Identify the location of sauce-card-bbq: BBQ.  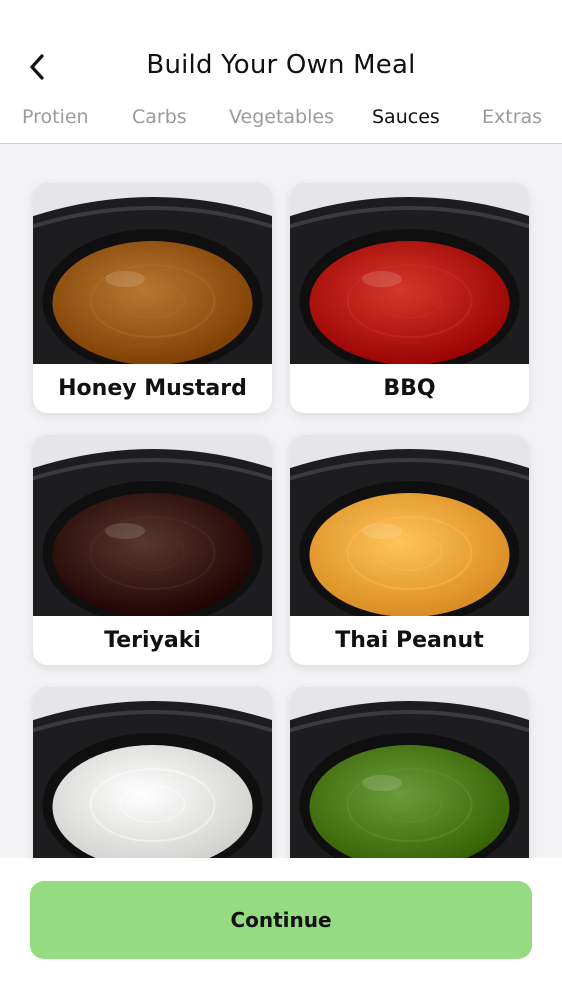
(409, 298).